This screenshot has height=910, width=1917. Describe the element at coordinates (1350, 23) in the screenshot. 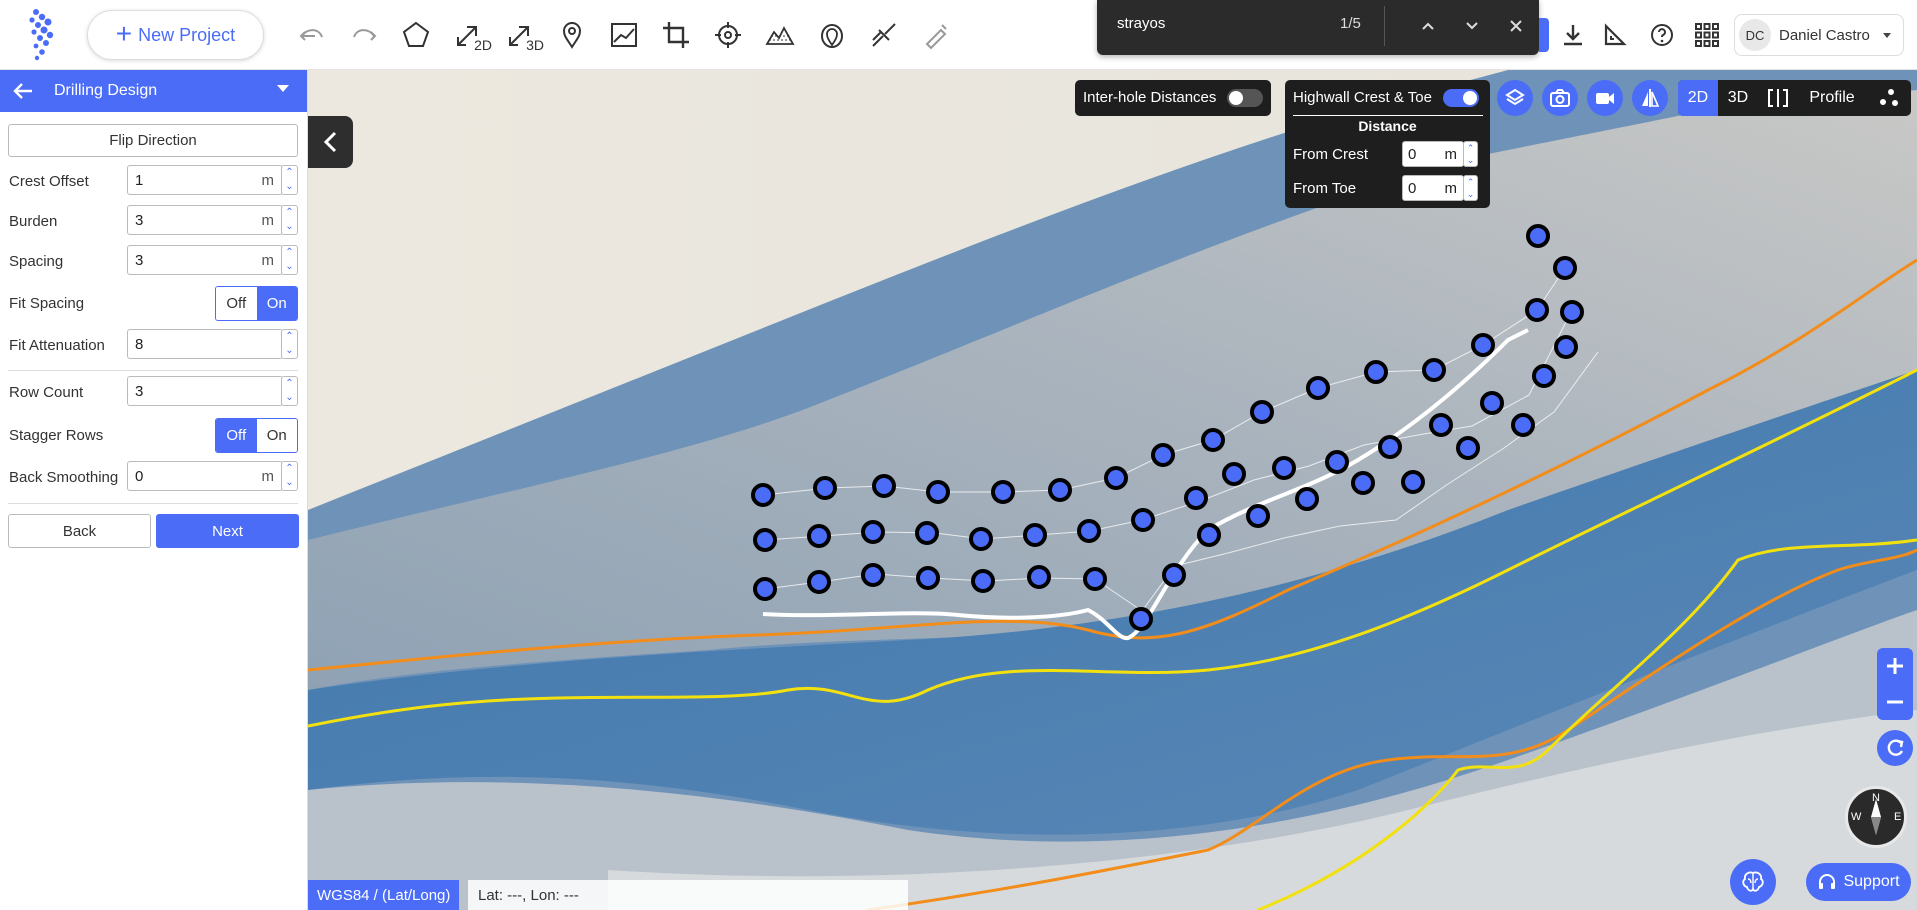

I see `find-count: 1/5` at that location.